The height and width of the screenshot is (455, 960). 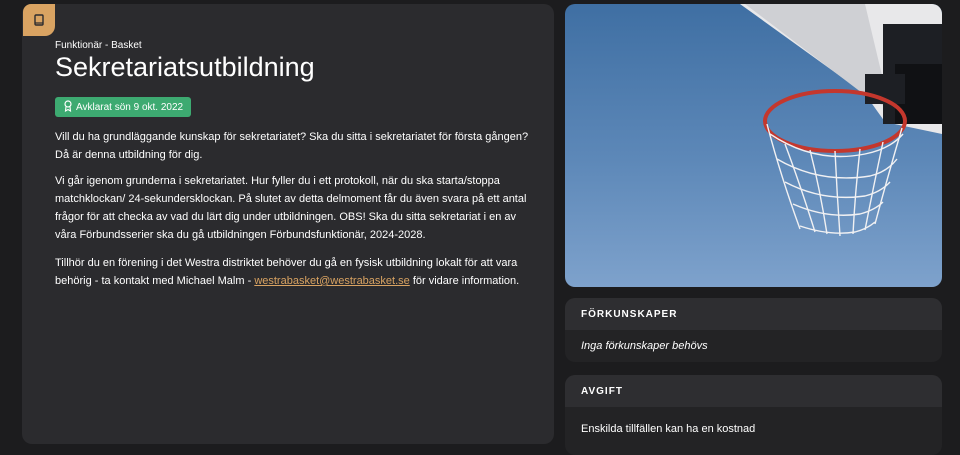 I want to click on page-title: Sekretariatsutbildning, so click(x=185, y=67).